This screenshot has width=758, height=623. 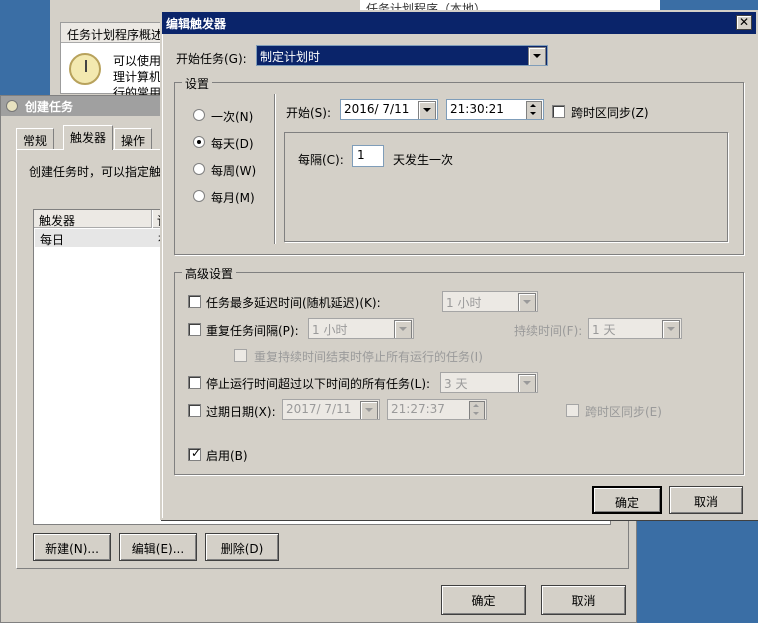 What do you see at coordinates (199, 115) in the screenshot?
I see `radio-once` at bounding box center [199, 115].